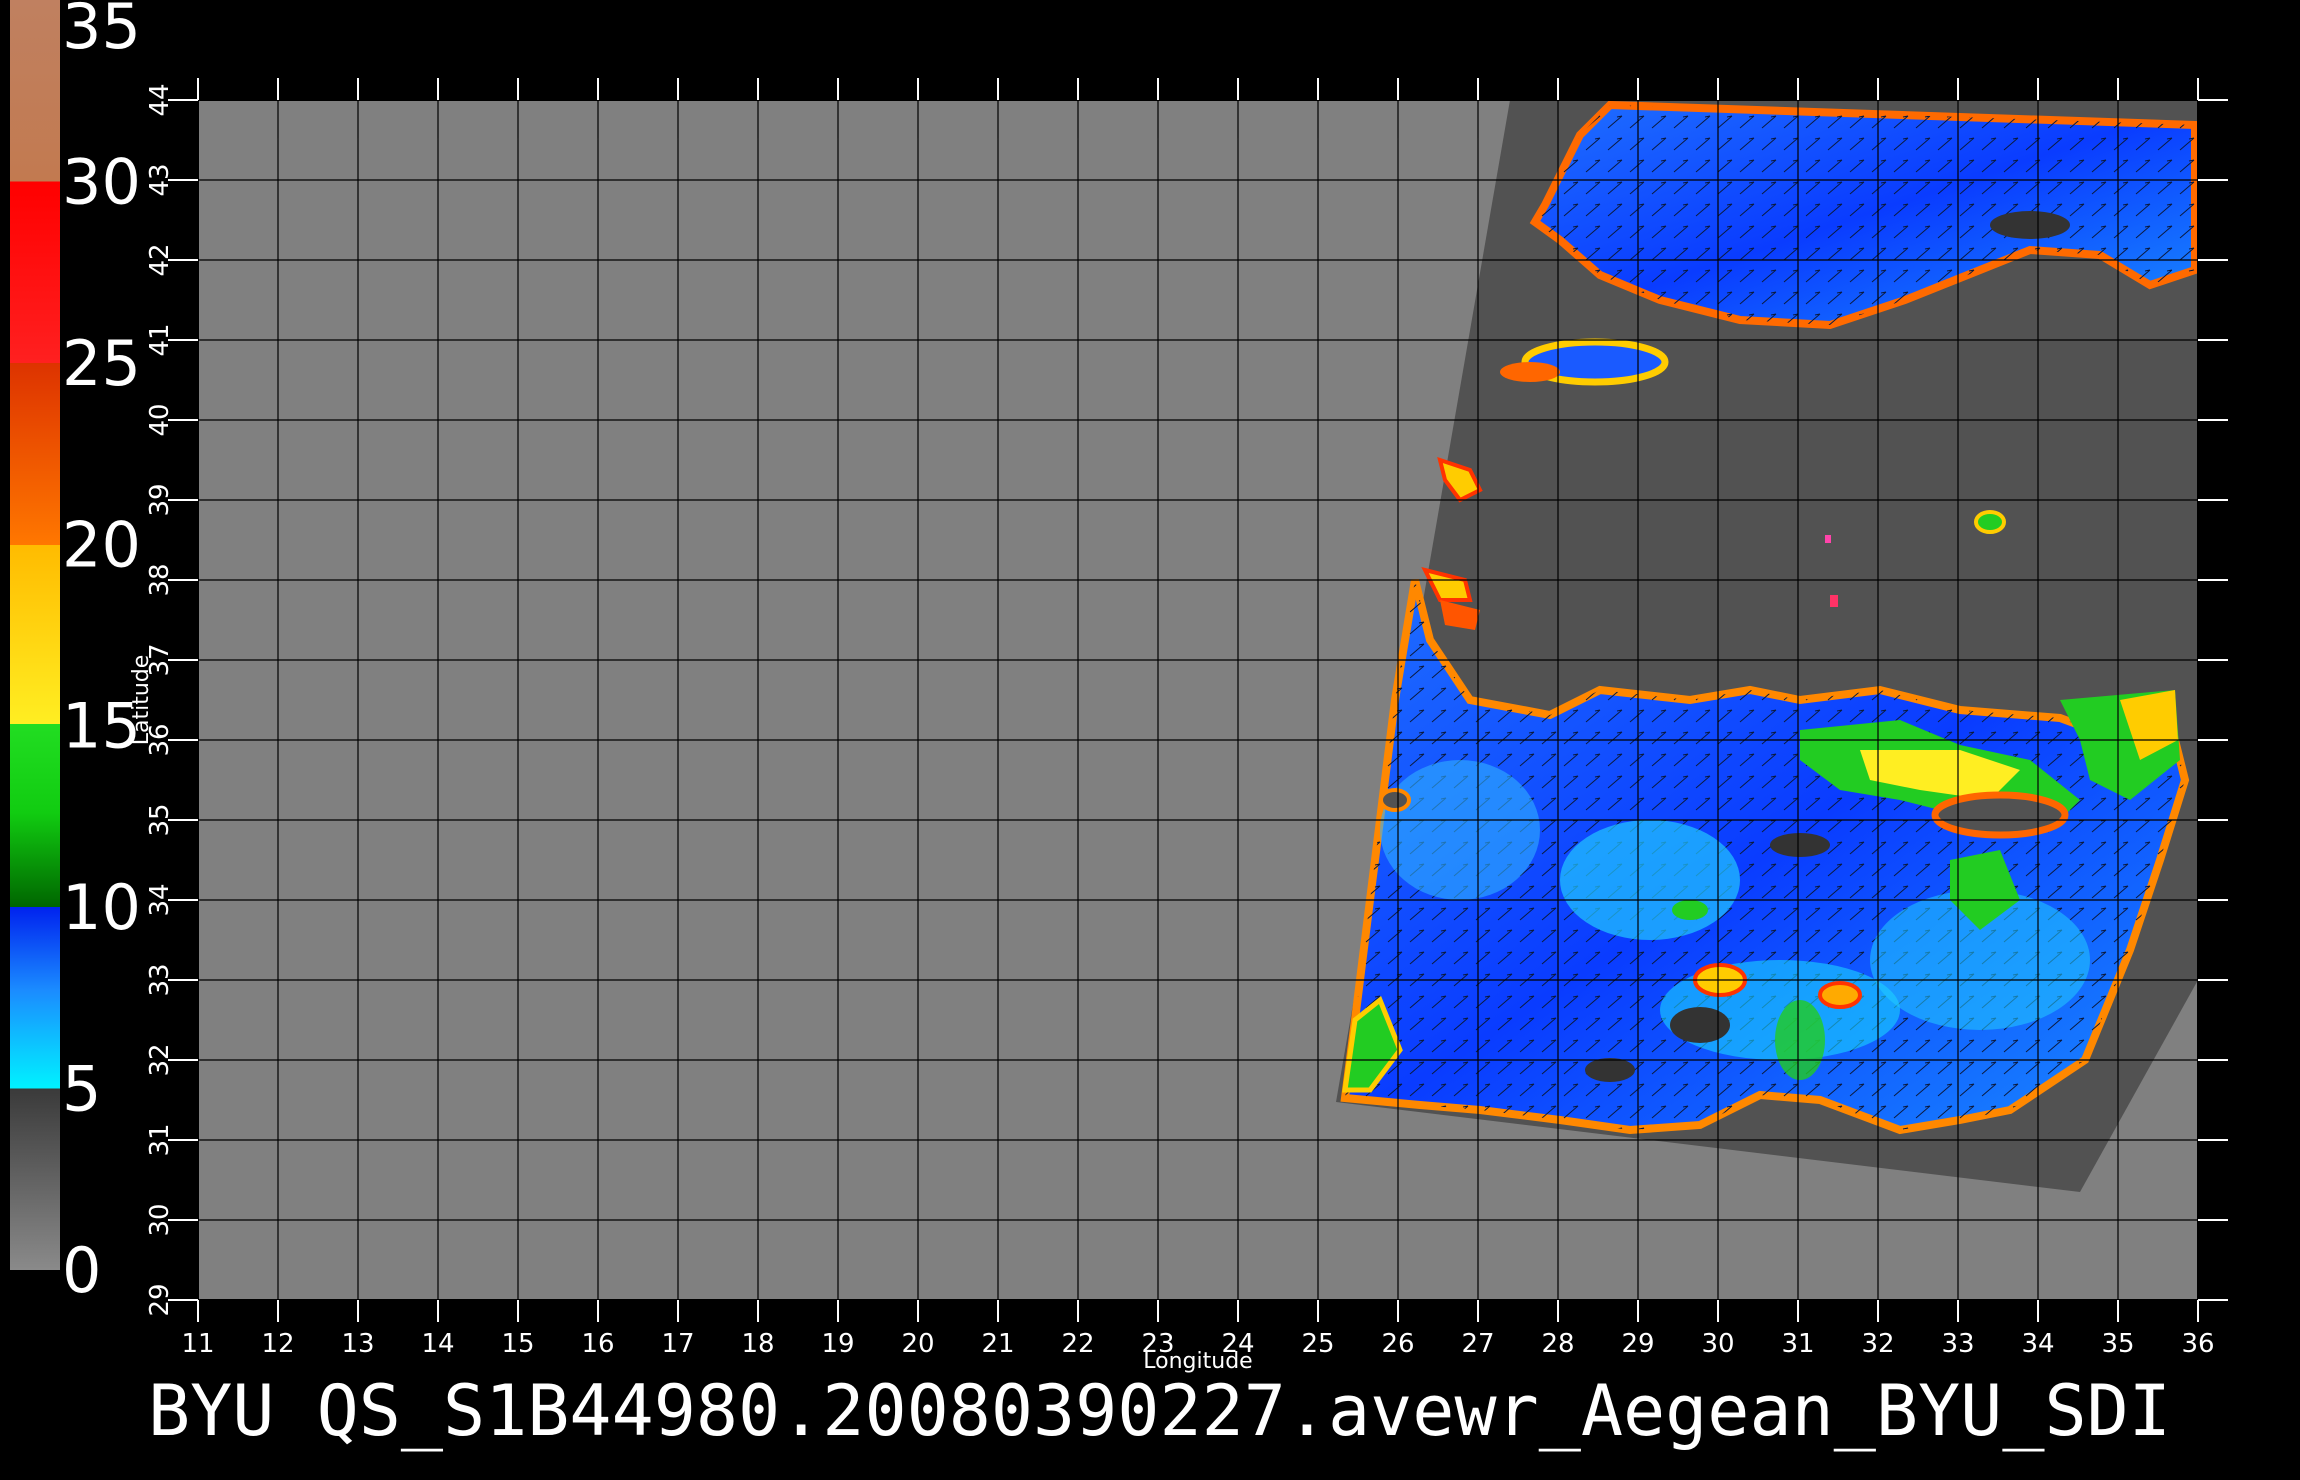 The height and width of the screenshot is (1480, 2300). Describe the element at coordinates (75, 653) in the screenshot. I see `color-scale: 05101520253035` at that location.